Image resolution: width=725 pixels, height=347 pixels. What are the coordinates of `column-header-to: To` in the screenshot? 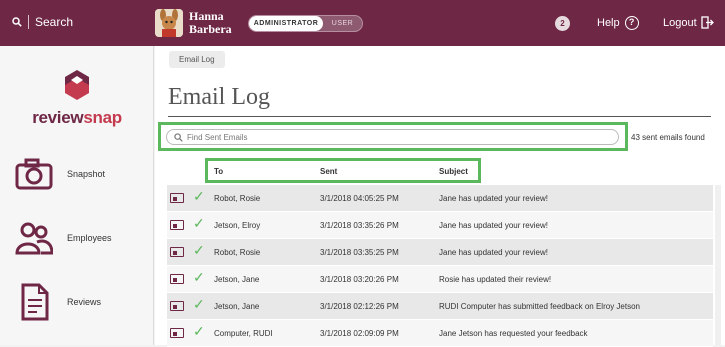 It's located at (218, 171).